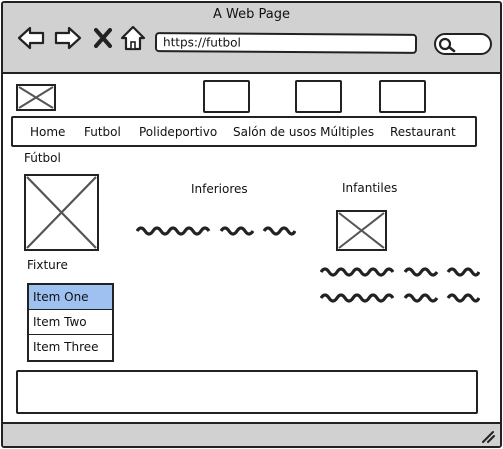  I want to click on back-arrow-icon, so click(31, 38).